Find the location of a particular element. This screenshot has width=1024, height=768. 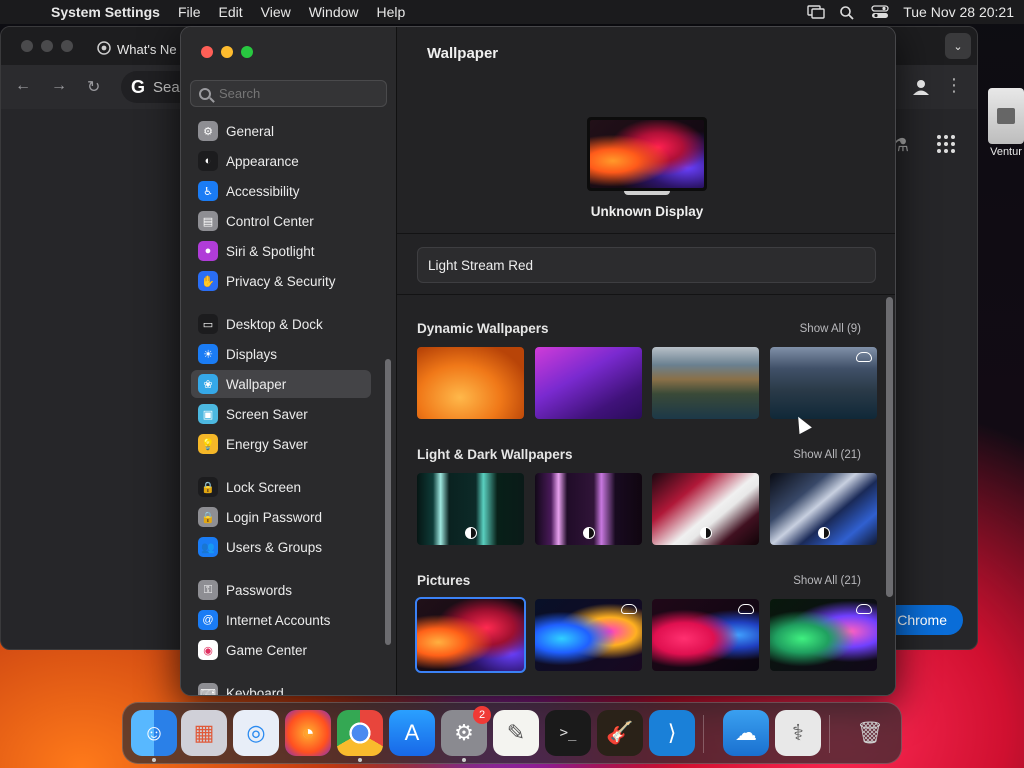

screen-mirroring-icon is located at coordinates (816, 12).